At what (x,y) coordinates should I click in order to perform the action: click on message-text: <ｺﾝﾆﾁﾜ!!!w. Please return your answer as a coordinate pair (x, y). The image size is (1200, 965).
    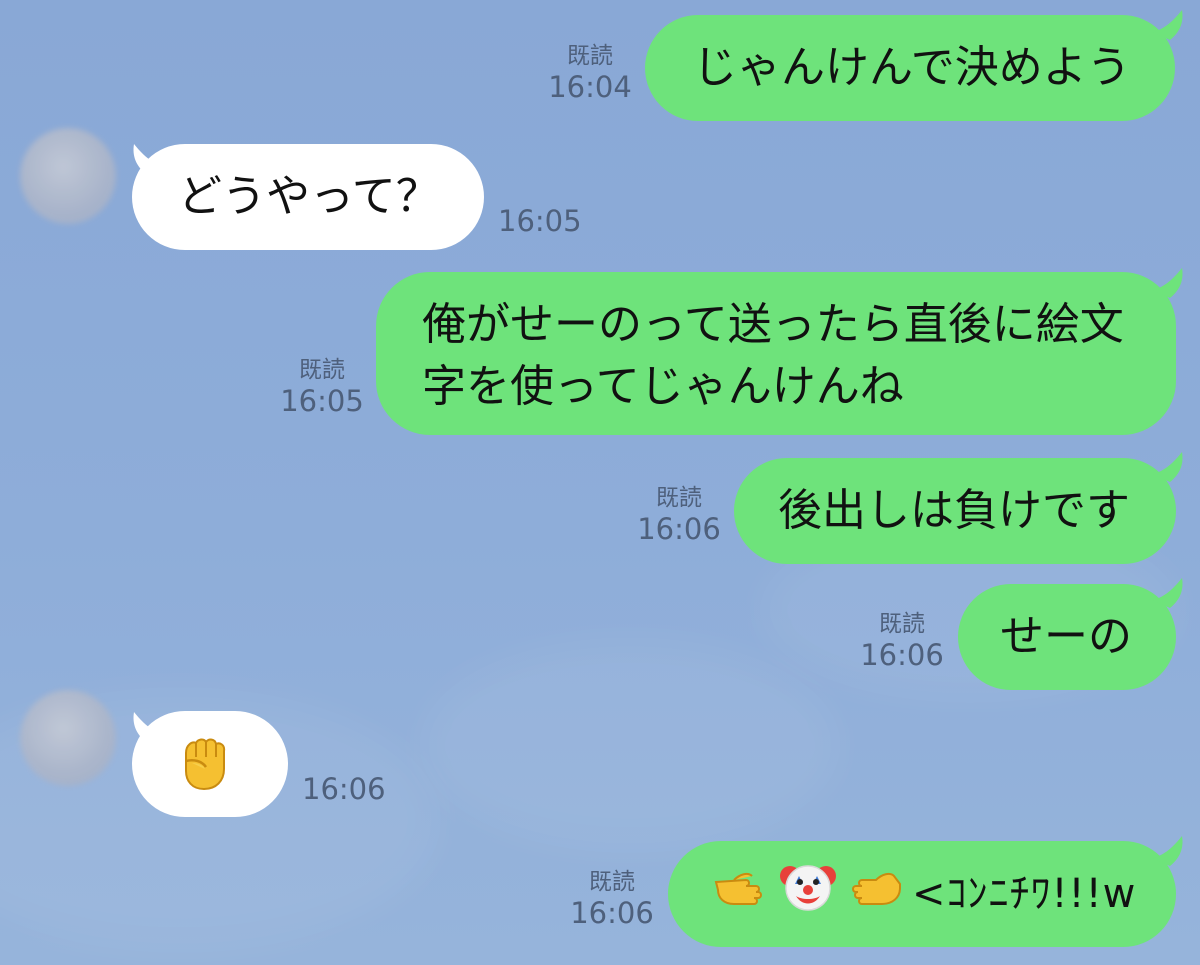
    Looking at the image, I should click on (1024, 894).